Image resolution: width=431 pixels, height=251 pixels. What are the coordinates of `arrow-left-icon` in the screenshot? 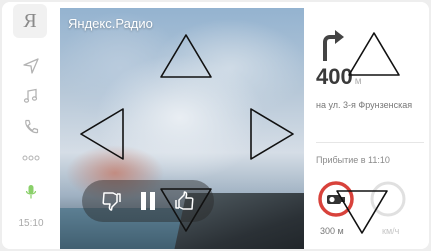 It's located at (102, 134).